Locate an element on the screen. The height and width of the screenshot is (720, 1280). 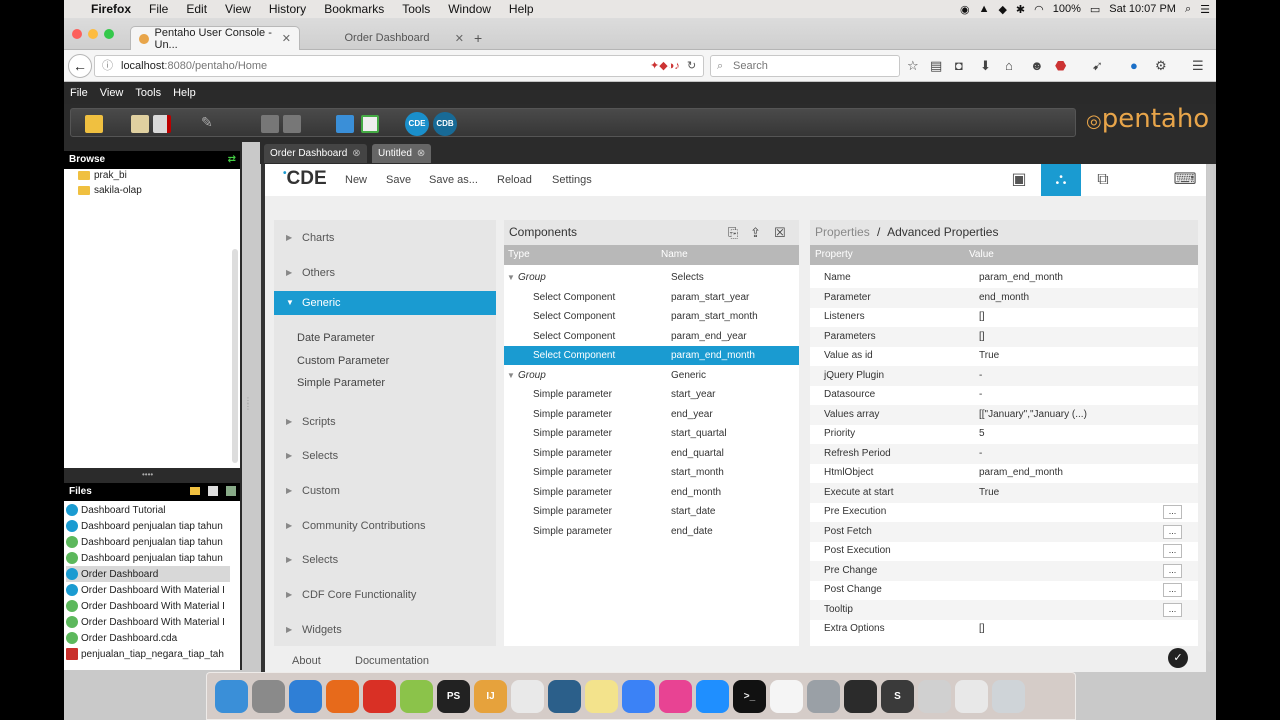
documentation-link: Documentation is located at coordinates (392, 661).